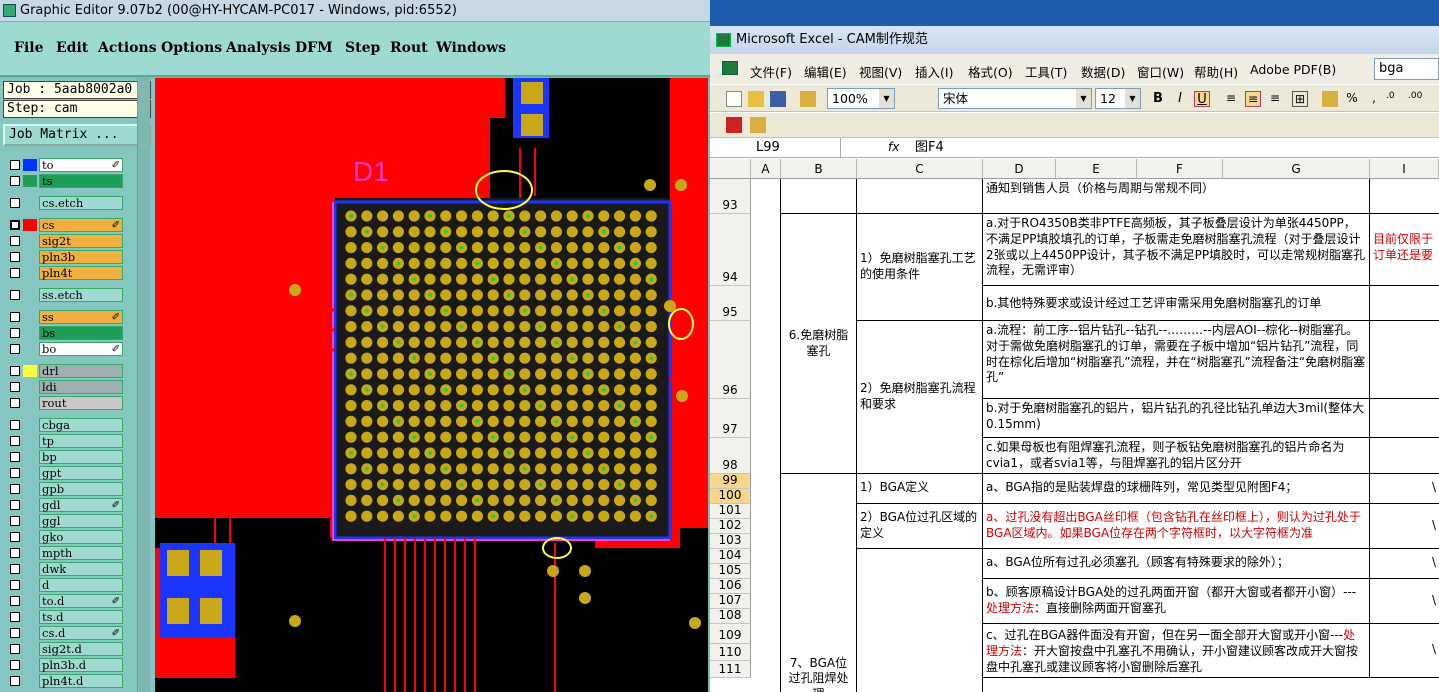  I want to click on name-box: L99, so click(777, 148).